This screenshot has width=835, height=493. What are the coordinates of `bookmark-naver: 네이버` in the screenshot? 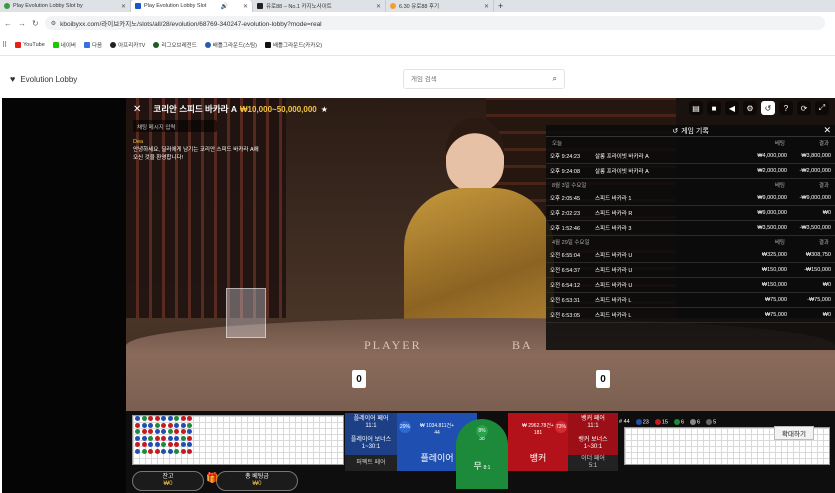 It's located at (64, 45).